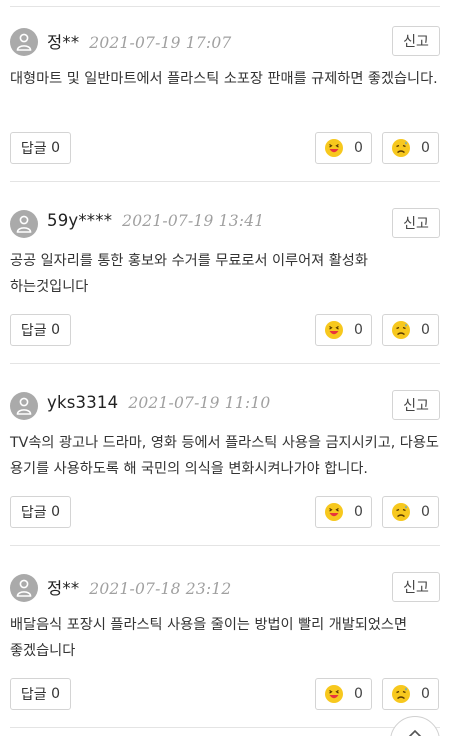  I want to click on comment-text: 대형마트 및 일반마트에서 플라스틱 소포장 판매를 규제하면 좋겠습니다., so click(224, 79).